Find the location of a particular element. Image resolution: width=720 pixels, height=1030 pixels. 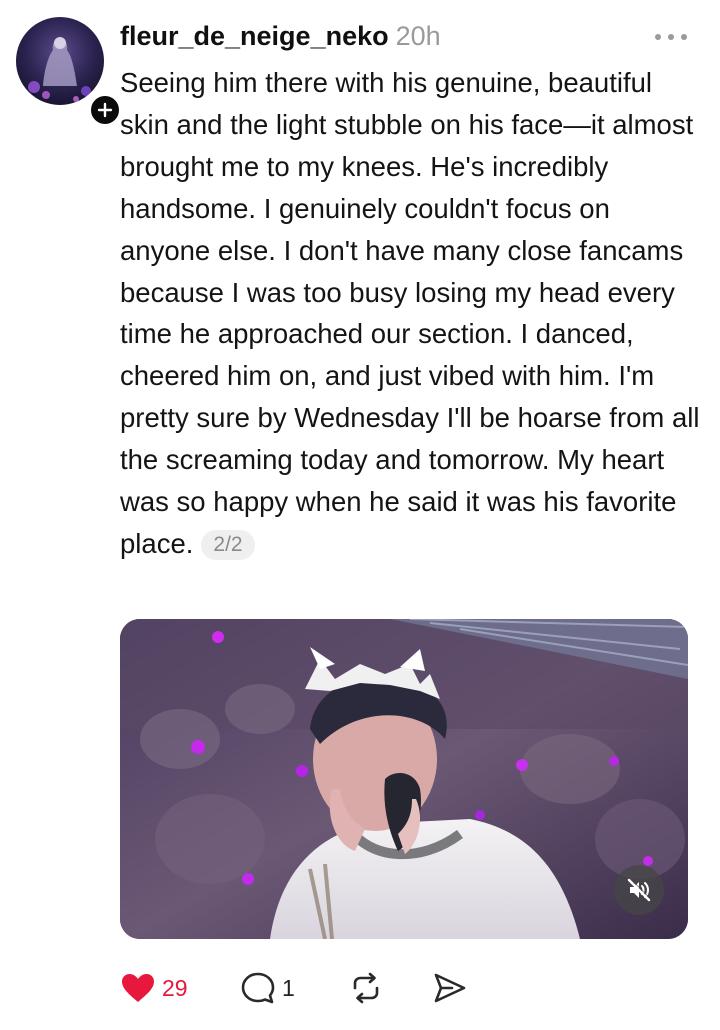

more-options-button is located at coordinates (671, 37).